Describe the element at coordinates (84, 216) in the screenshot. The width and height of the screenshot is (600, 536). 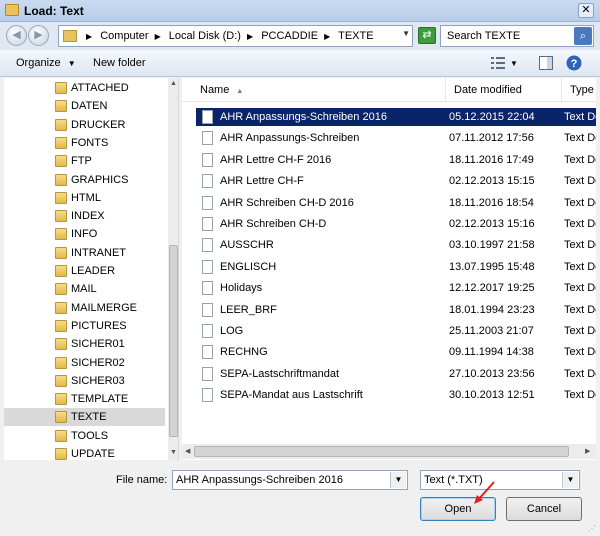
I see `sidebar-item-index: INDEX` at that location.